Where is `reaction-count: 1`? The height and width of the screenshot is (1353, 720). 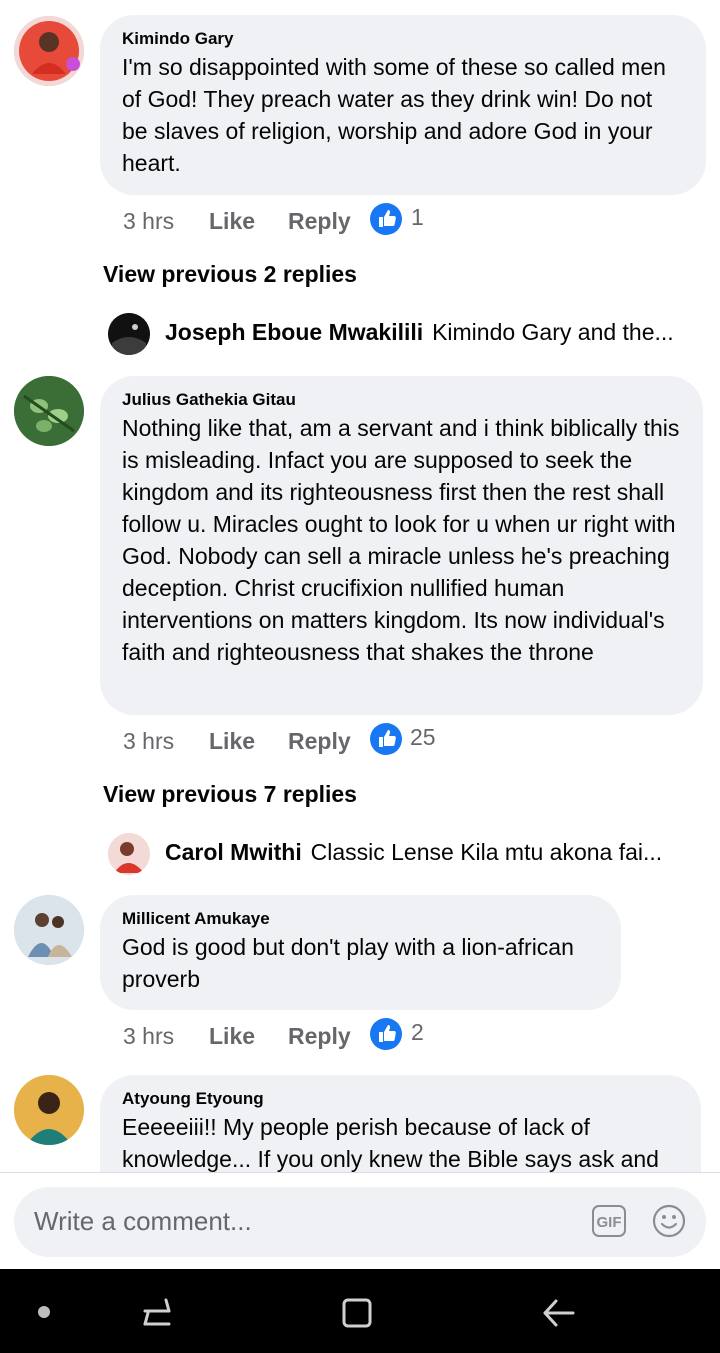 reaction-count: 1 is located at coordinates (417, 217).